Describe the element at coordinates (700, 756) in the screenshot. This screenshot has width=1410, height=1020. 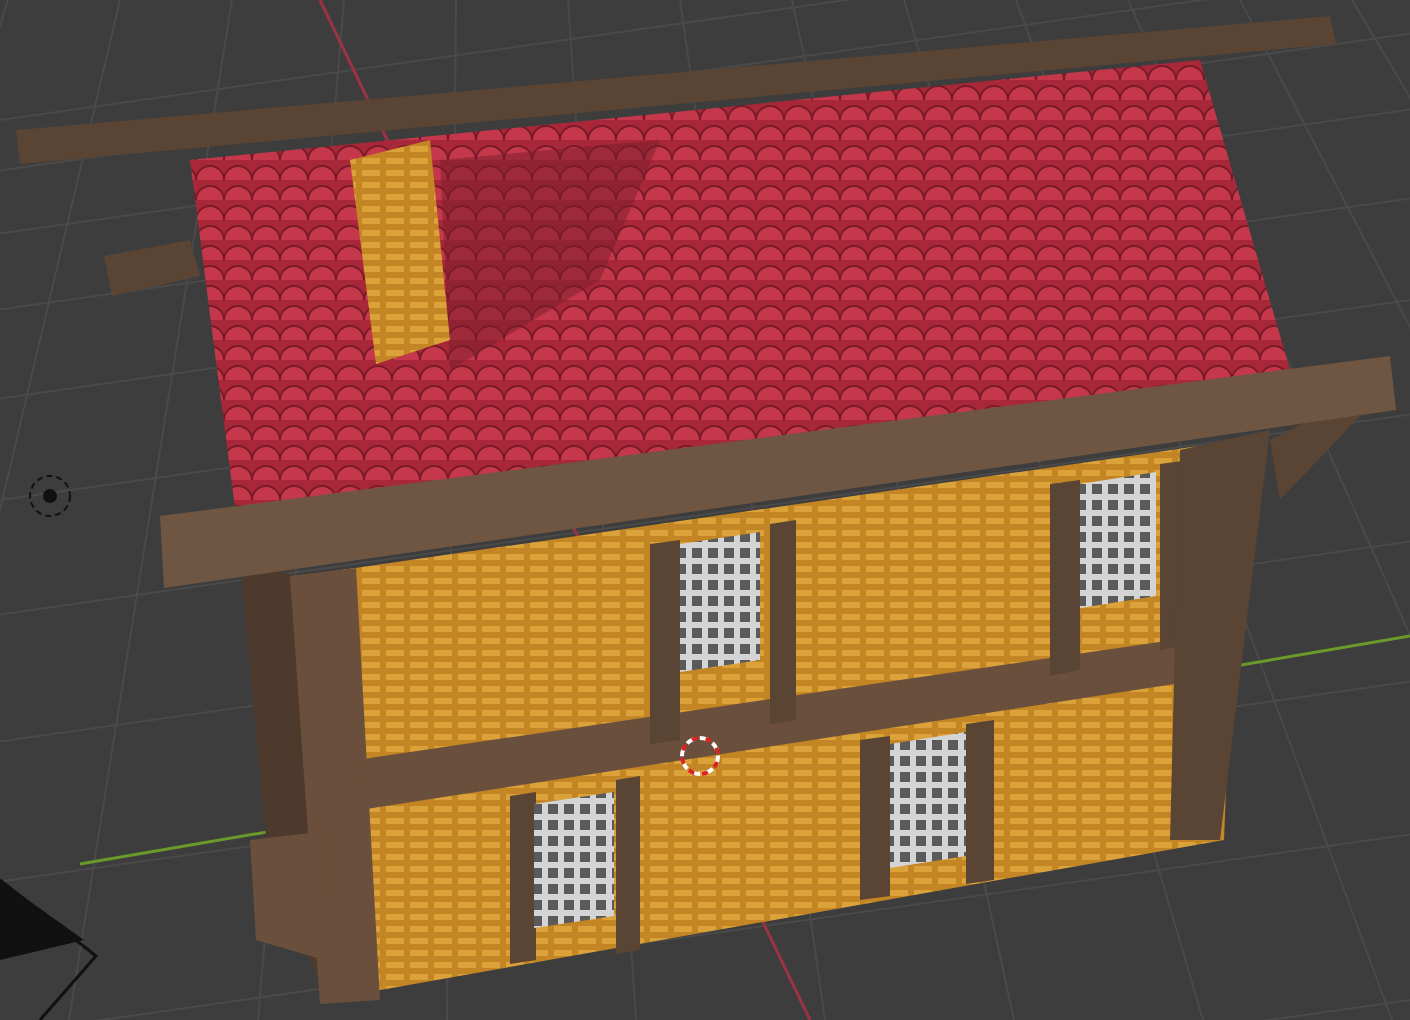
I see `cursor-icon` at that location.